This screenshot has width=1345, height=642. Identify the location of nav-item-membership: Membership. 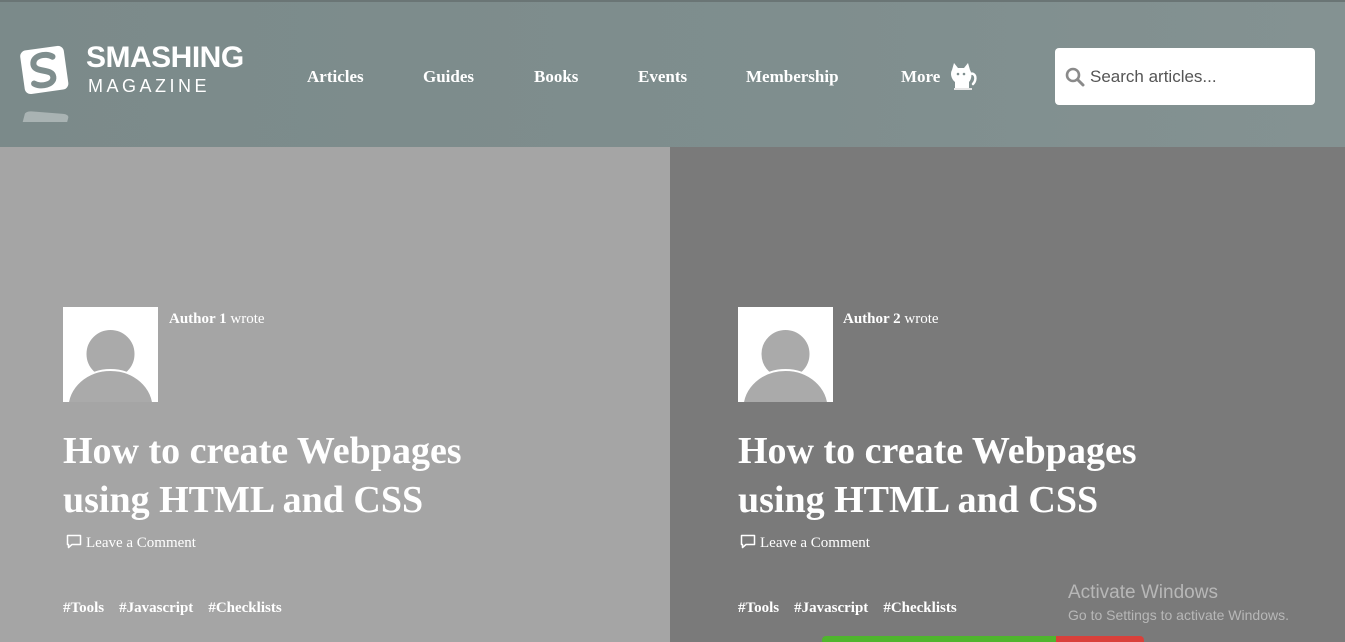
(792, 77).